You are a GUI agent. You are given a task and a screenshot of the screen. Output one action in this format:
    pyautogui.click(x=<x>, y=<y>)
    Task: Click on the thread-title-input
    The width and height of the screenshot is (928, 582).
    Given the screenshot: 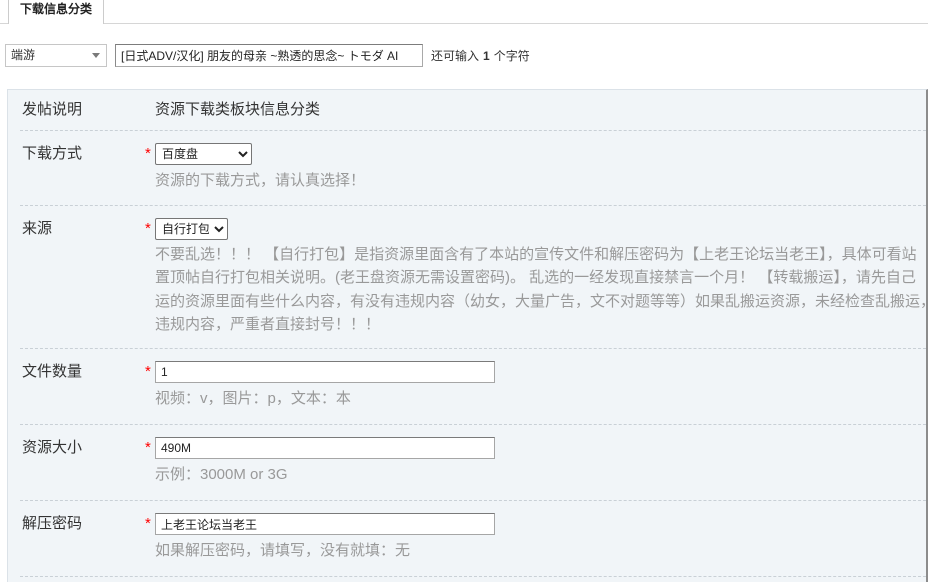 What is the action you would take?
    pyautogui.click(x=269, y=55)
    